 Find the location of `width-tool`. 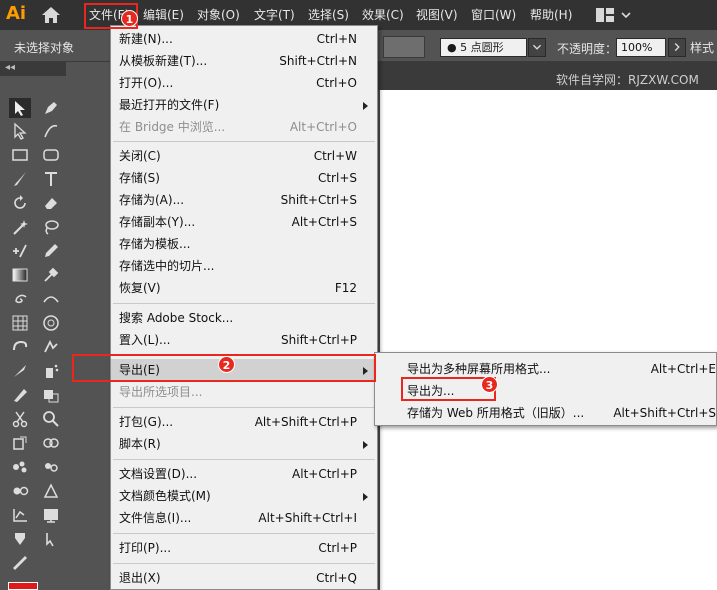

width-tool is located at coordinates (51, 299).